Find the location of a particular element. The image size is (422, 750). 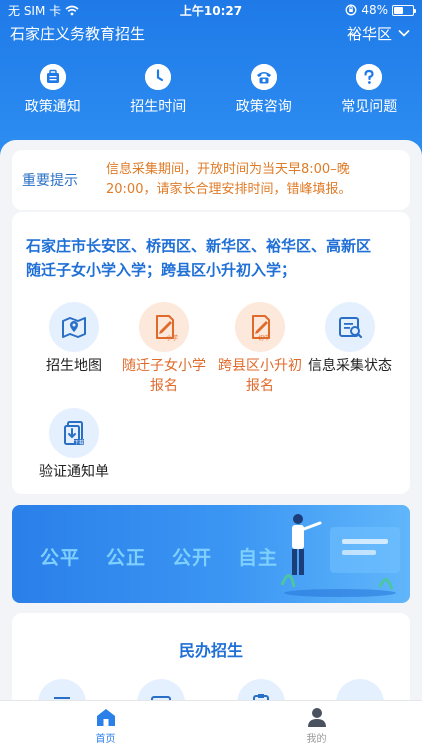

notice-bag-icon is located at coordinates (52, 77).